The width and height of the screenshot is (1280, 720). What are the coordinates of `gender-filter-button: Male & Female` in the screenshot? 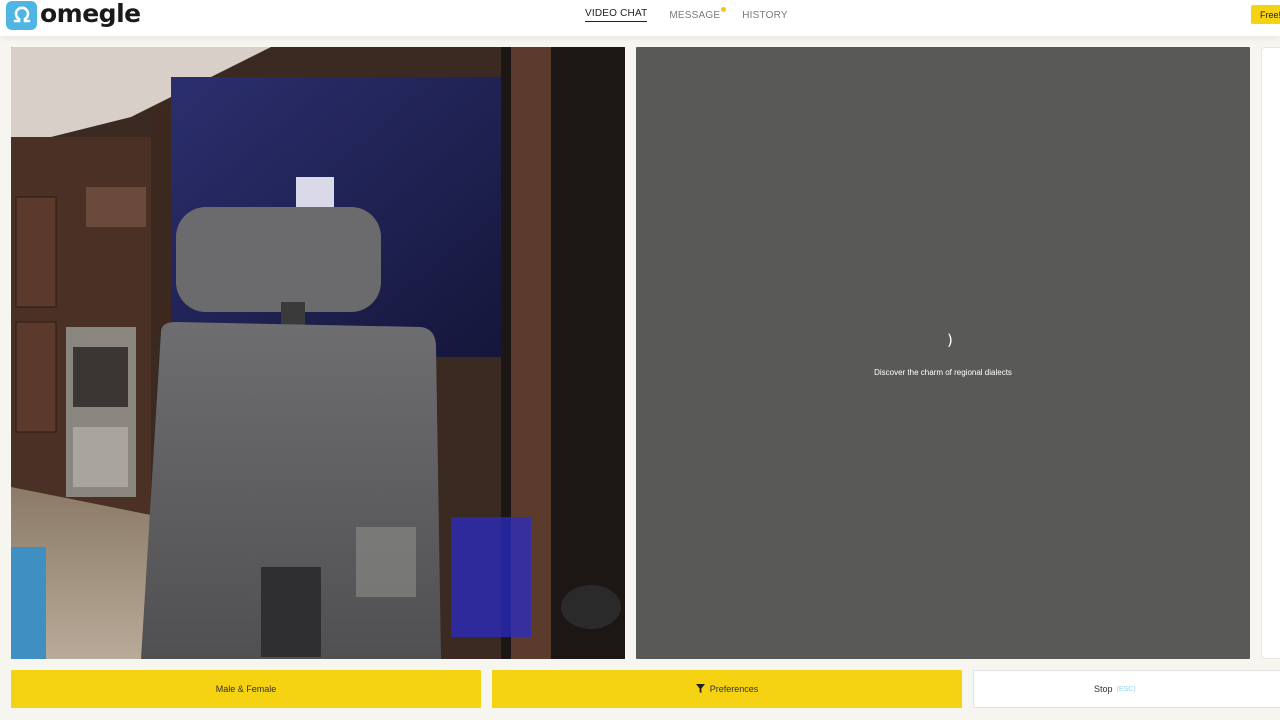 It's located at (246, 689).